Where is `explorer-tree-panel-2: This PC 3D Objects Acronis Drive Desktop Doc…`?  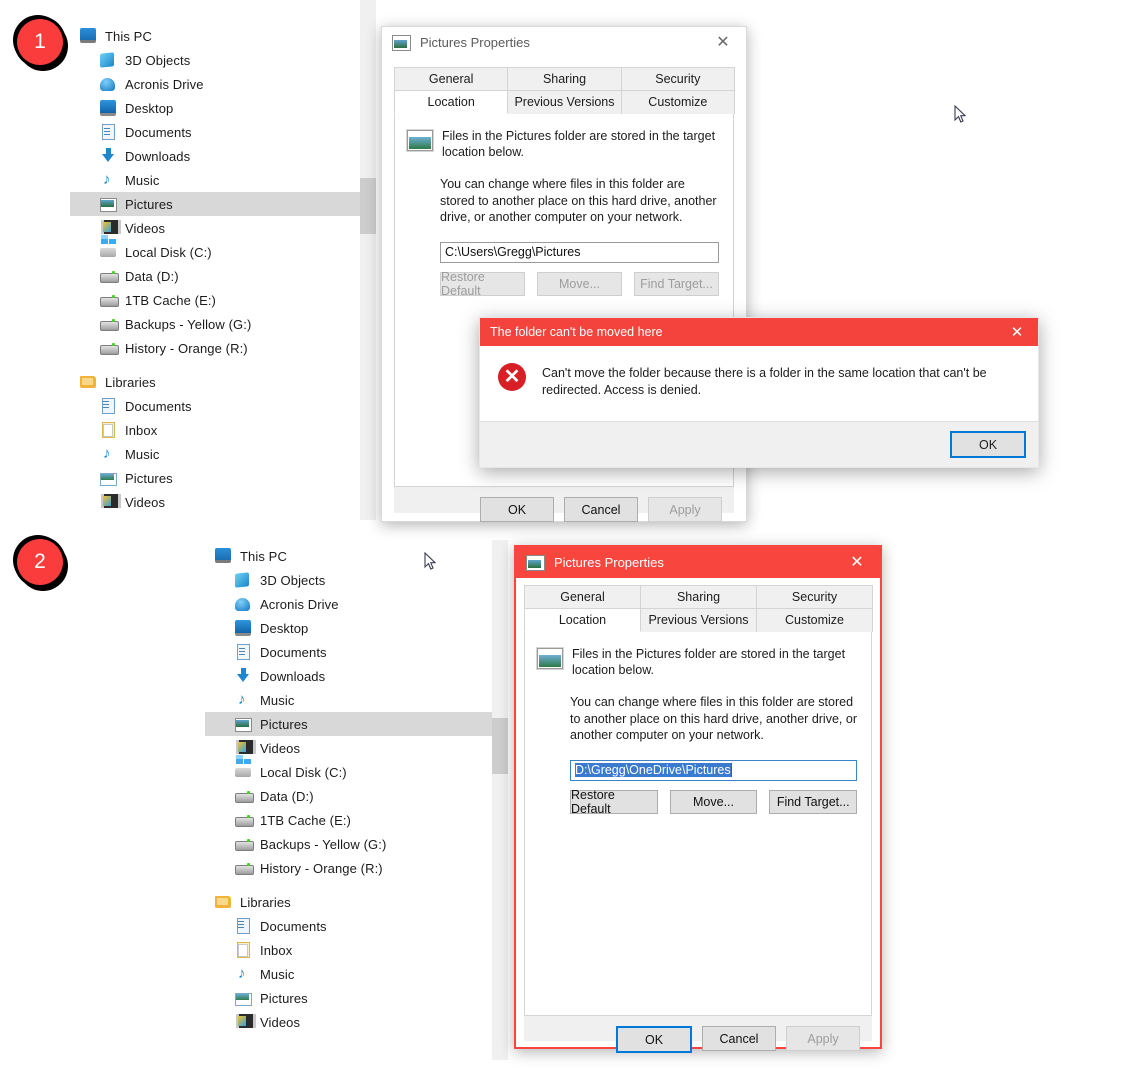 explorer-tree-panel-2: This PC 3D Objects Acronis Drive Desktop Doc… is located at coordinates (350, 789).